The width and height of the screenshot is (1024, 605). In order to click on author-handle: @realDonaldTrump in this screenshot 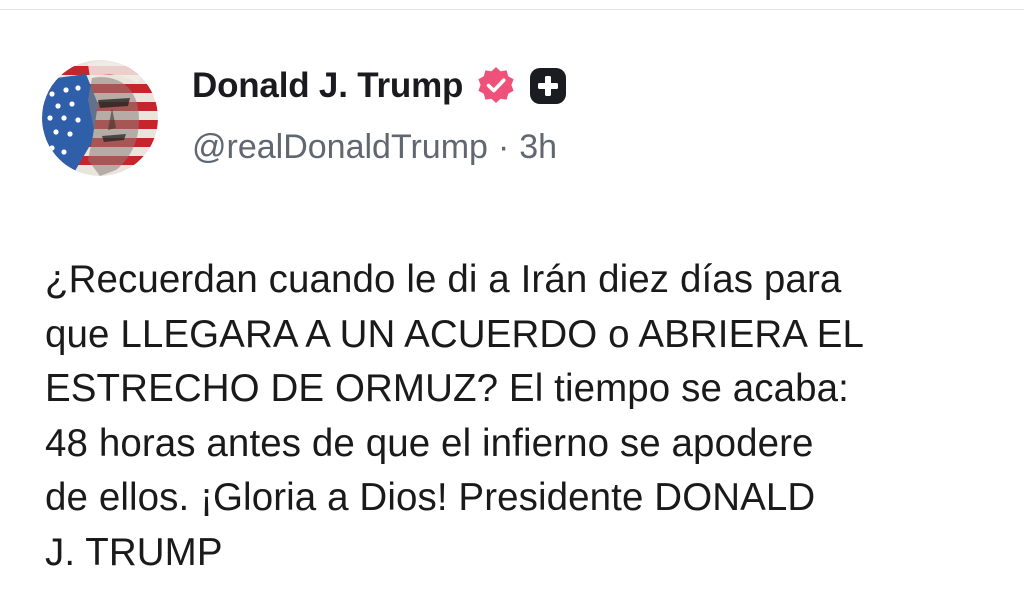, I will do `click(340, 147)`.